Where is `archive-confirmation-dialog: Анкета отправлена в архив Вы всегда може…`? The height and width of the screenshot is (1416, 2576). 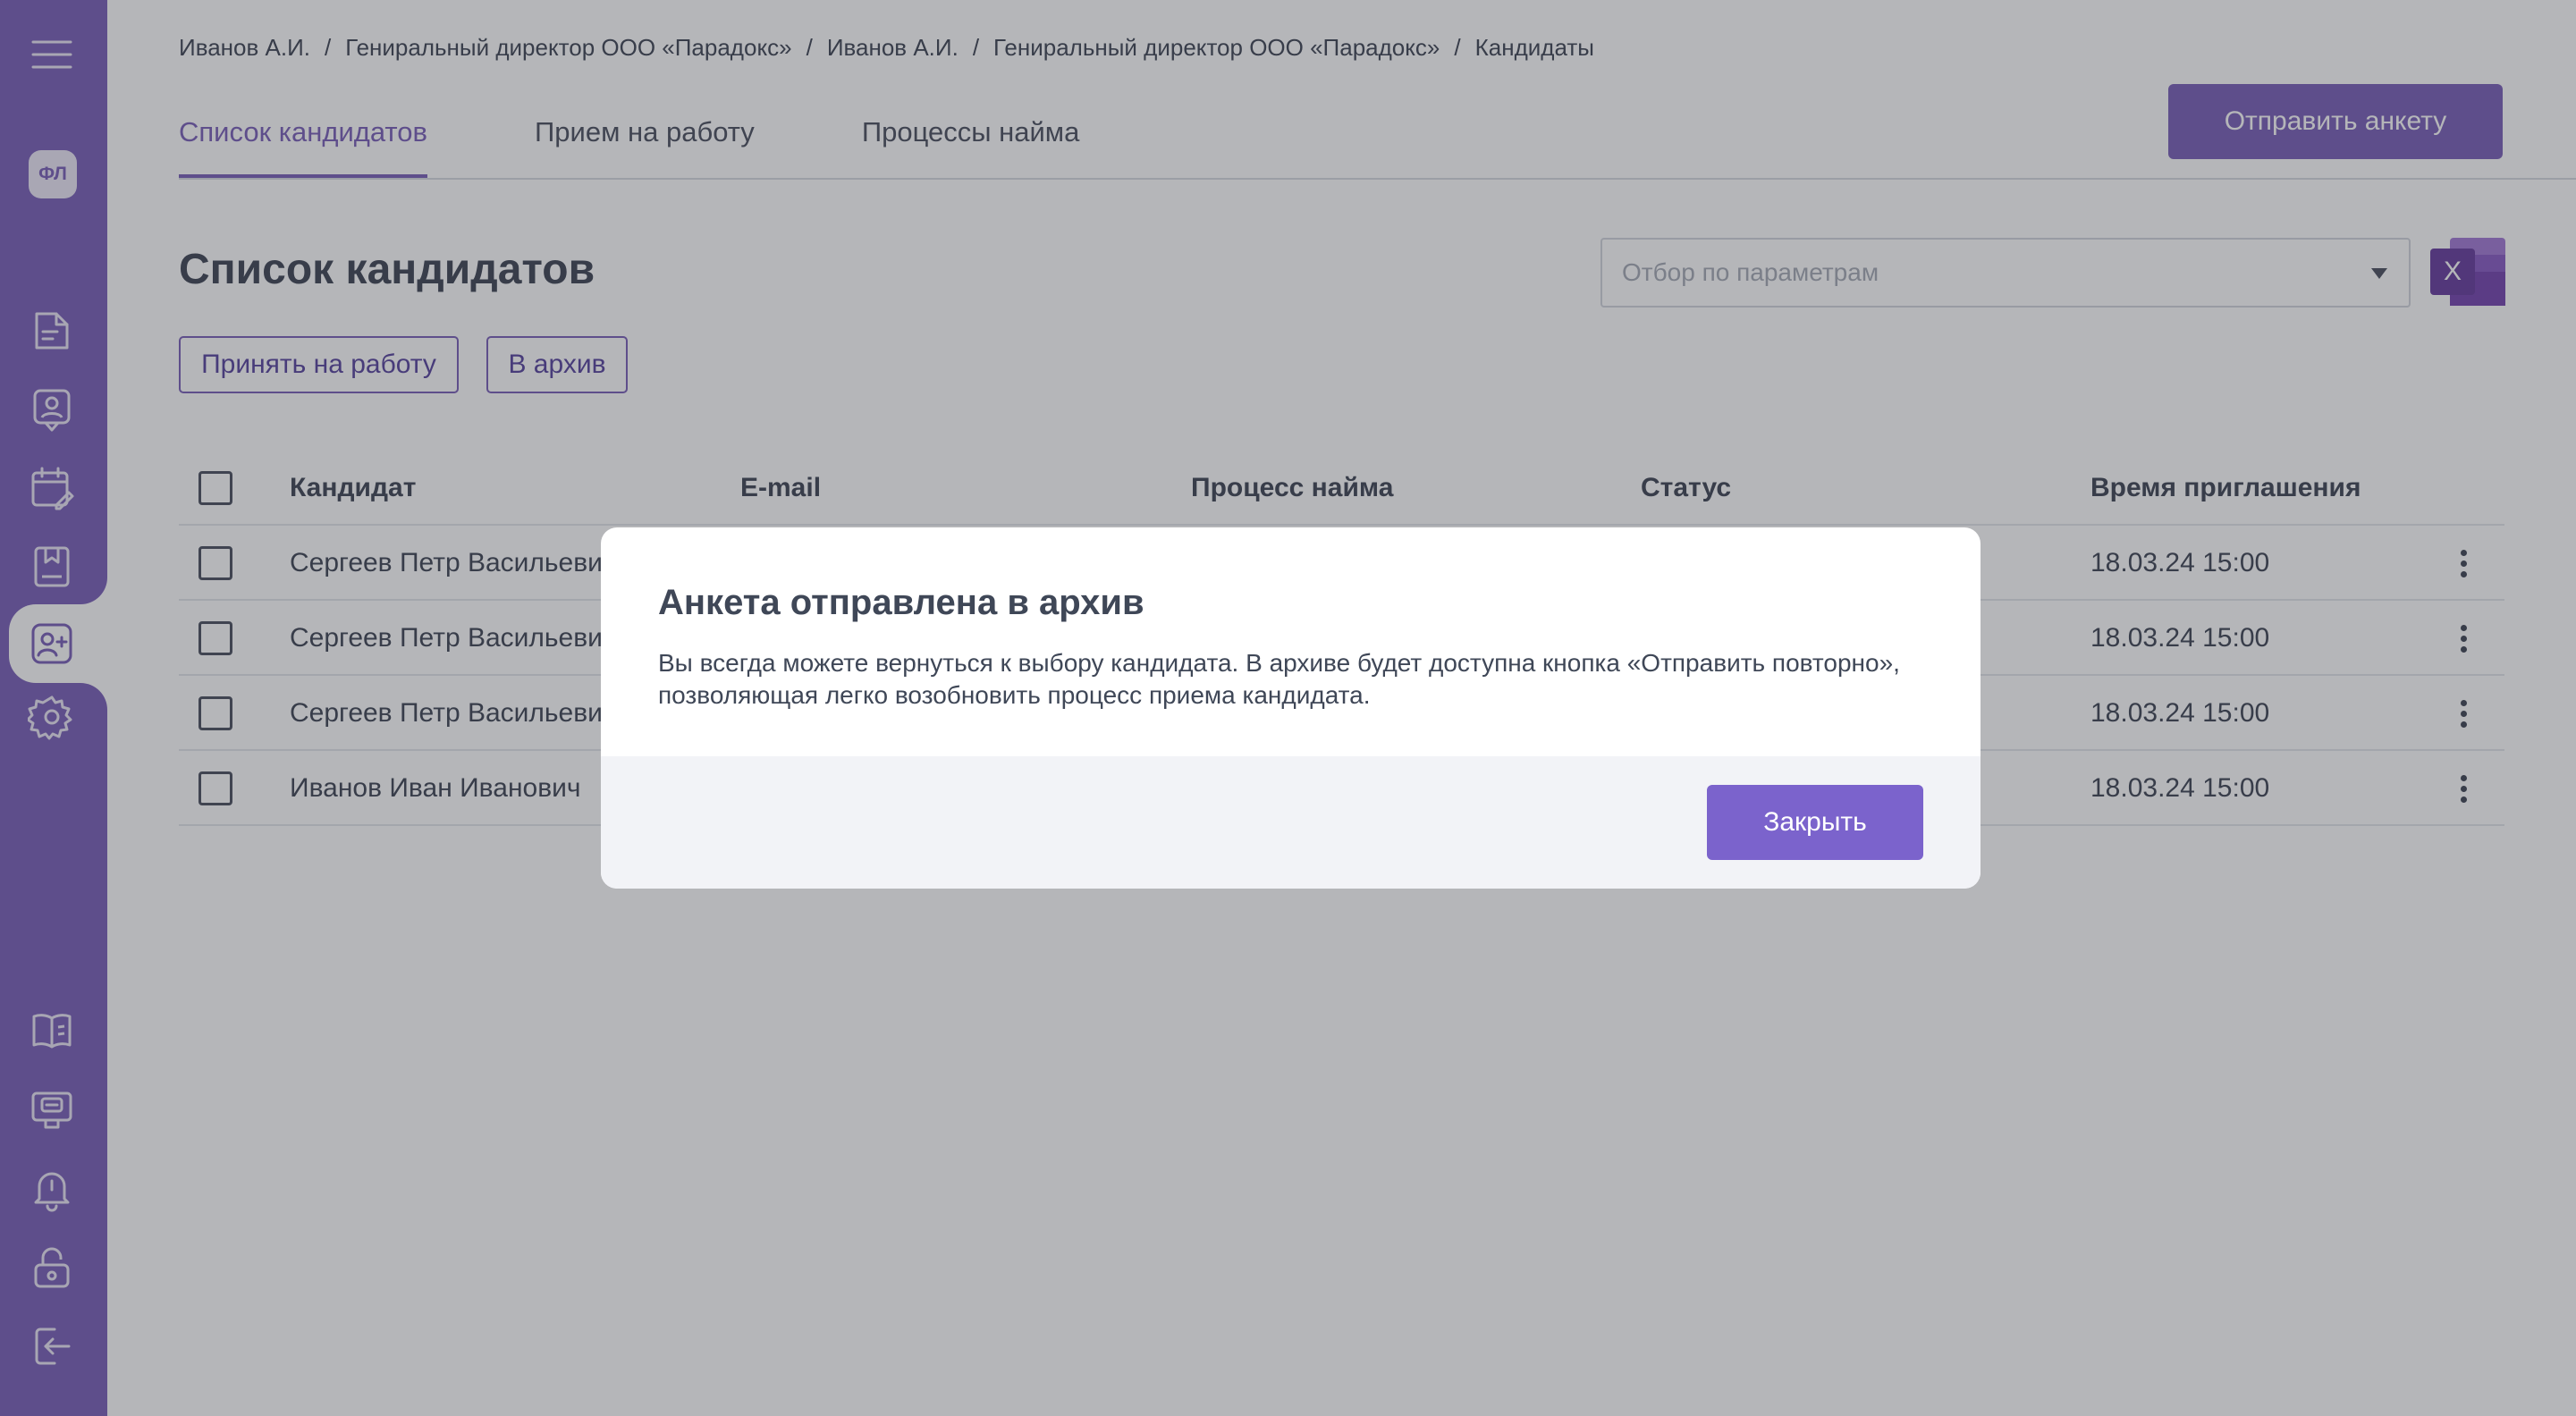
archive-confirmation-dialog: Анкета отправлена в архив Вы всегда може… is located at coordinates (1291, 708).